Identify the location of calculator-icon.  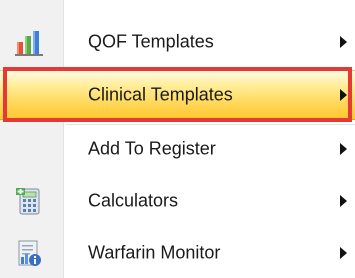
(29, 201).